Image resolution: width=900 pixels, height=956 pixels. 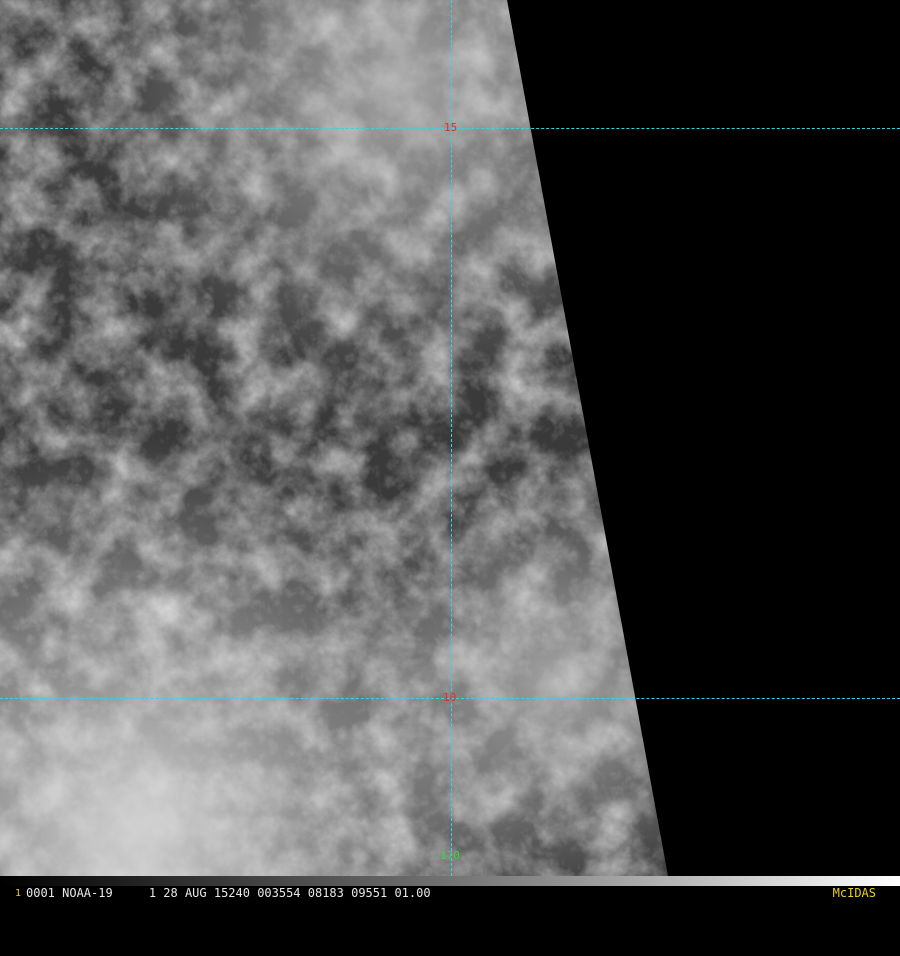 What do you see at coordinates (451, 127) in the screenshot?
I see `latitude-label-15: 15` at bounding box center [451, 127].